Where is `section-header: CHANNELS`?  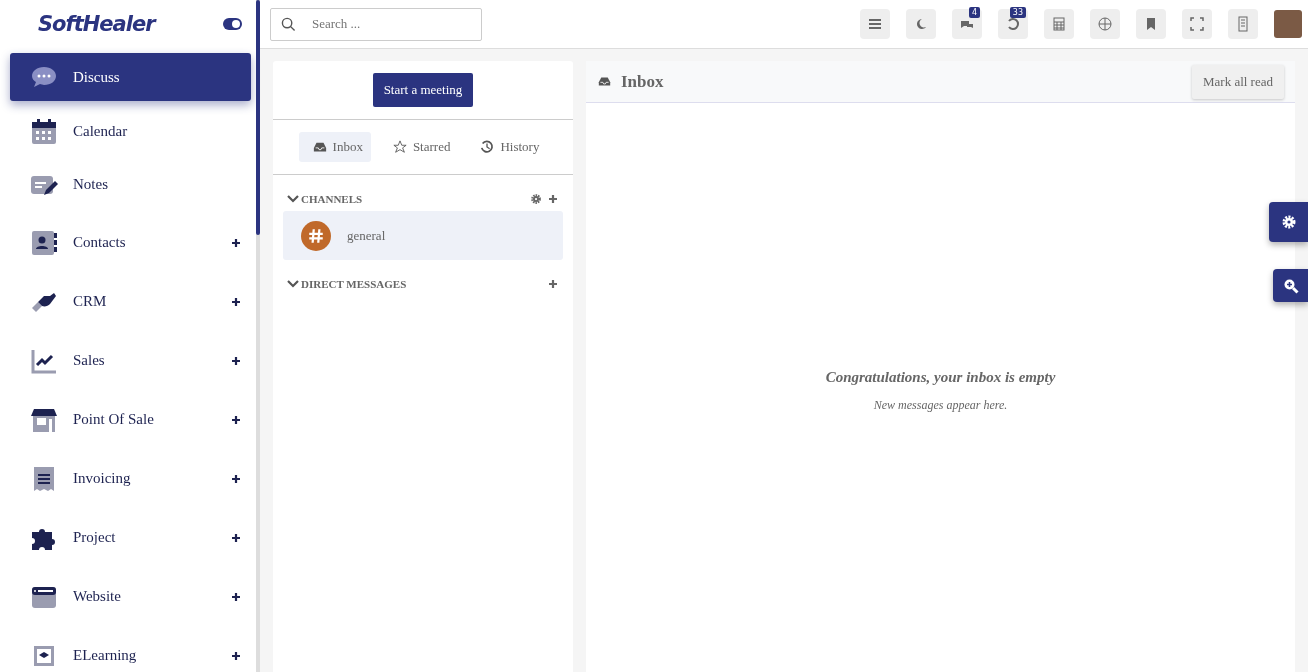
section-header: CHANNELS is located at coordinates (332, 199).